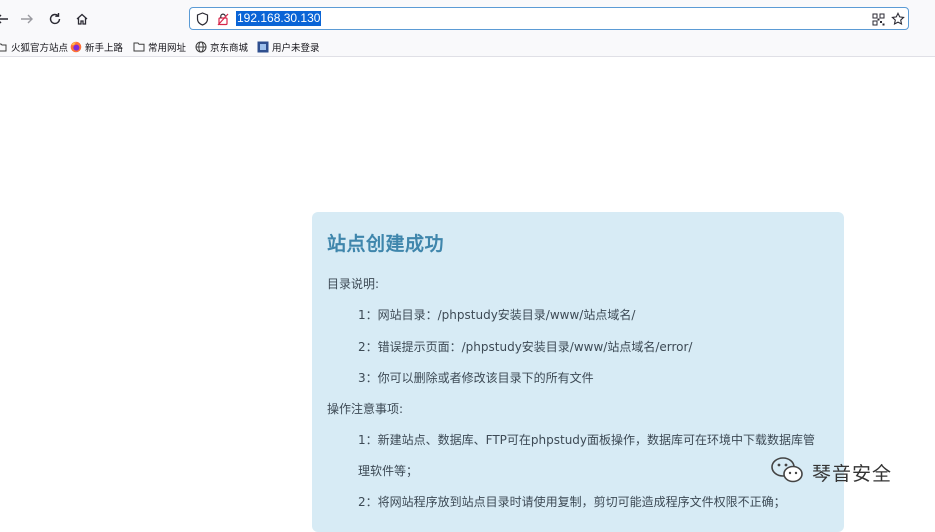  I want to click on firefox-icon, so click(76, 47).